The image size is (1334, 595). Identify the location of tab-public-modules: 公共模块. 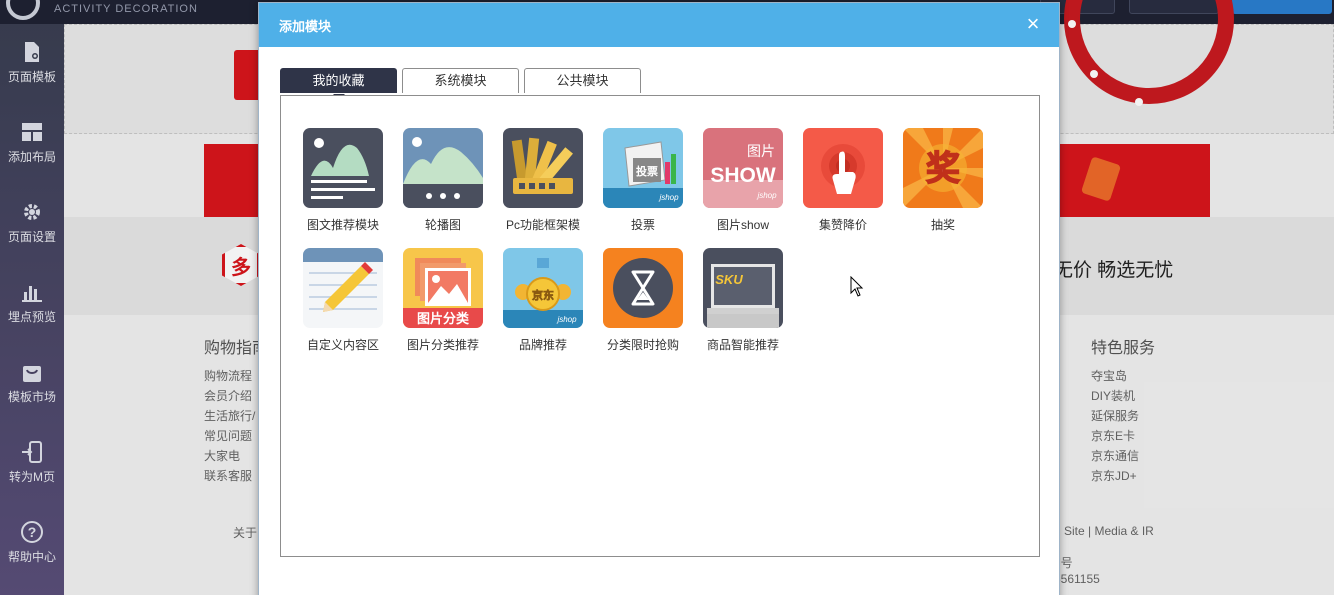
(582, 80).